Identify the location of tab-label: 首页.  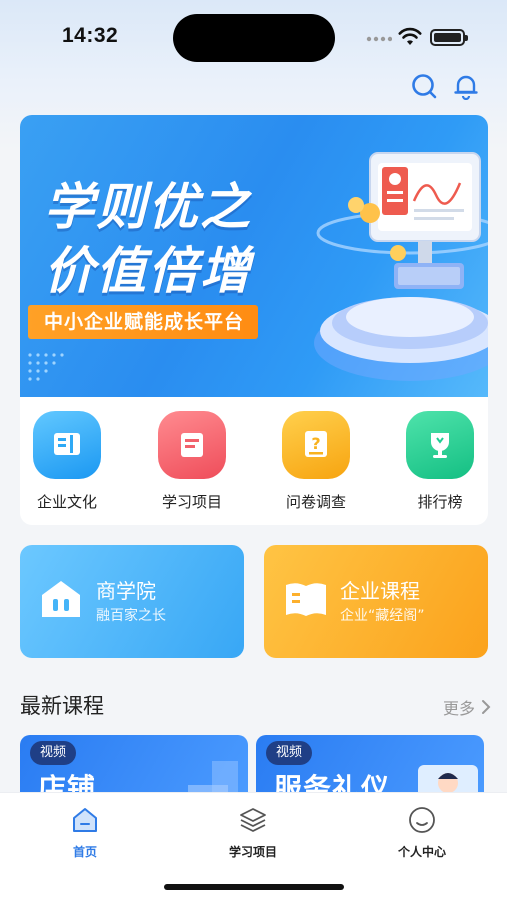
(84, 852).